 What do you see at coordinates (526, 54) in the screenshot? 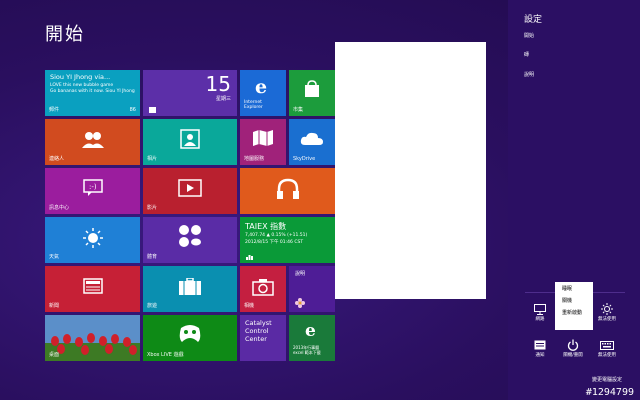
I see `settings-item-tiles: 磚` at bounding box center [526, 54].